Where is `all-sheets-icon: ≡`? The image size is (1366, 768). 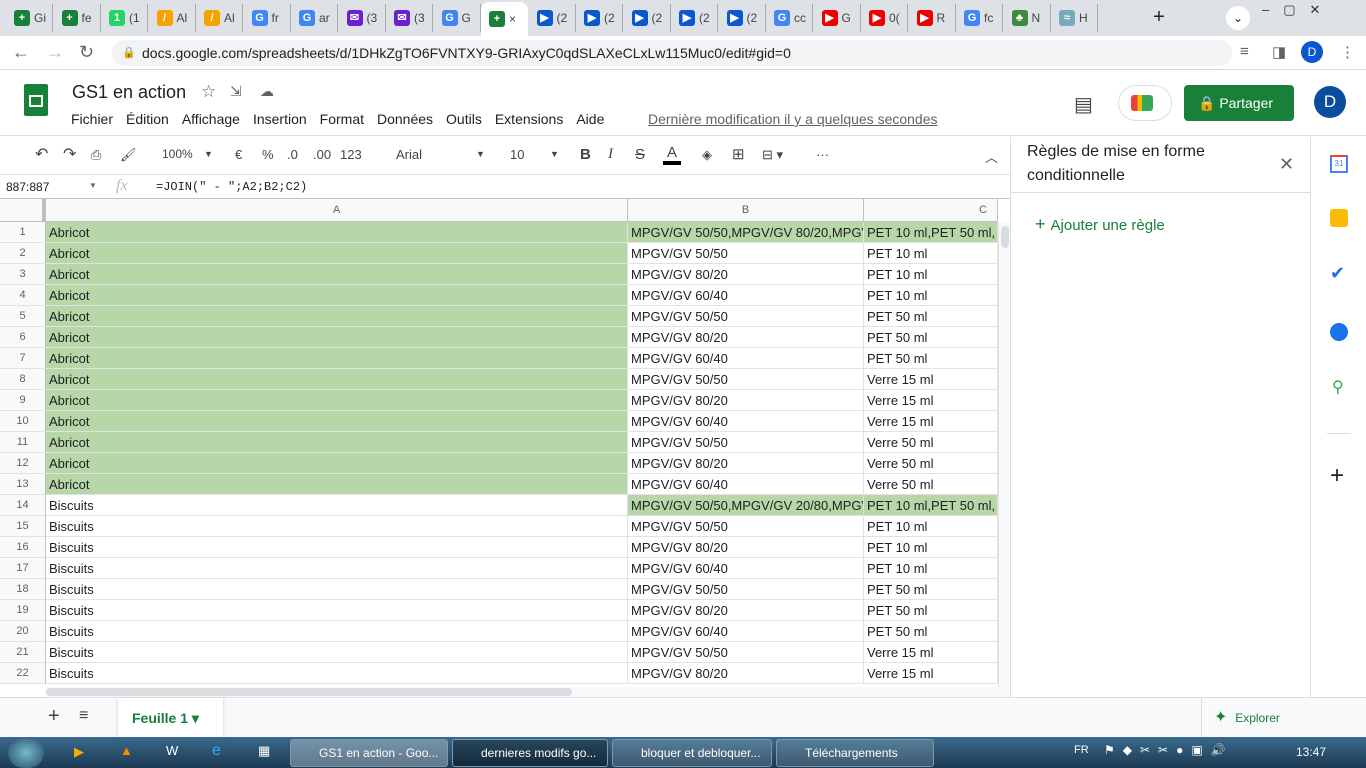
all-sheets-icon: ≡ is located at coordinates (83, 716).